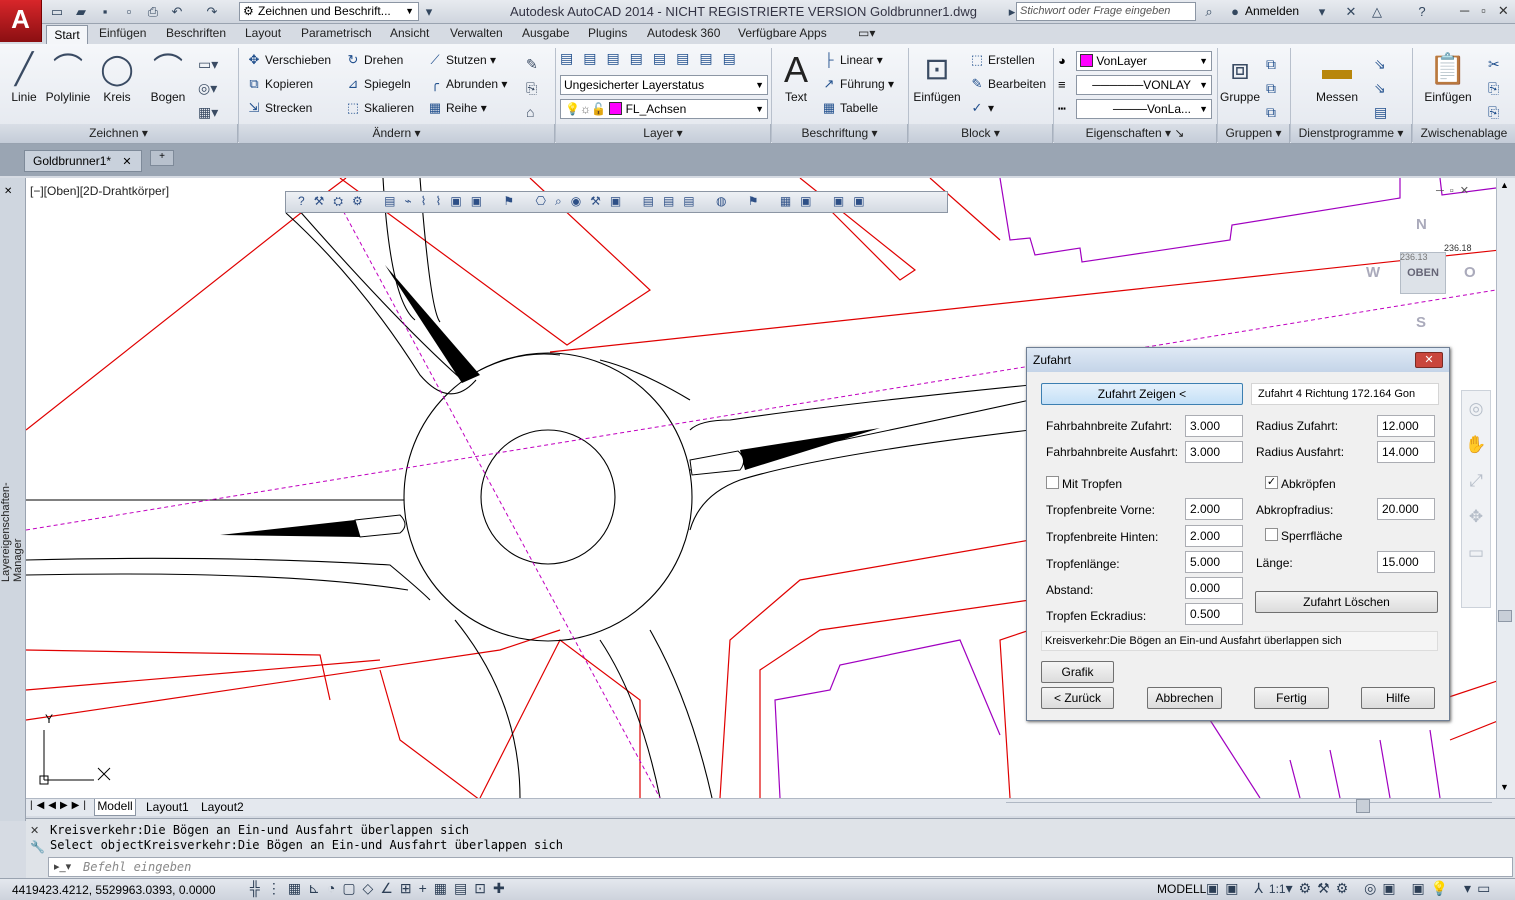  What do you see at coordinates (115, 807) in the screenshot?
I see `tab-modell: Modell` at bounding box center [115, 807].